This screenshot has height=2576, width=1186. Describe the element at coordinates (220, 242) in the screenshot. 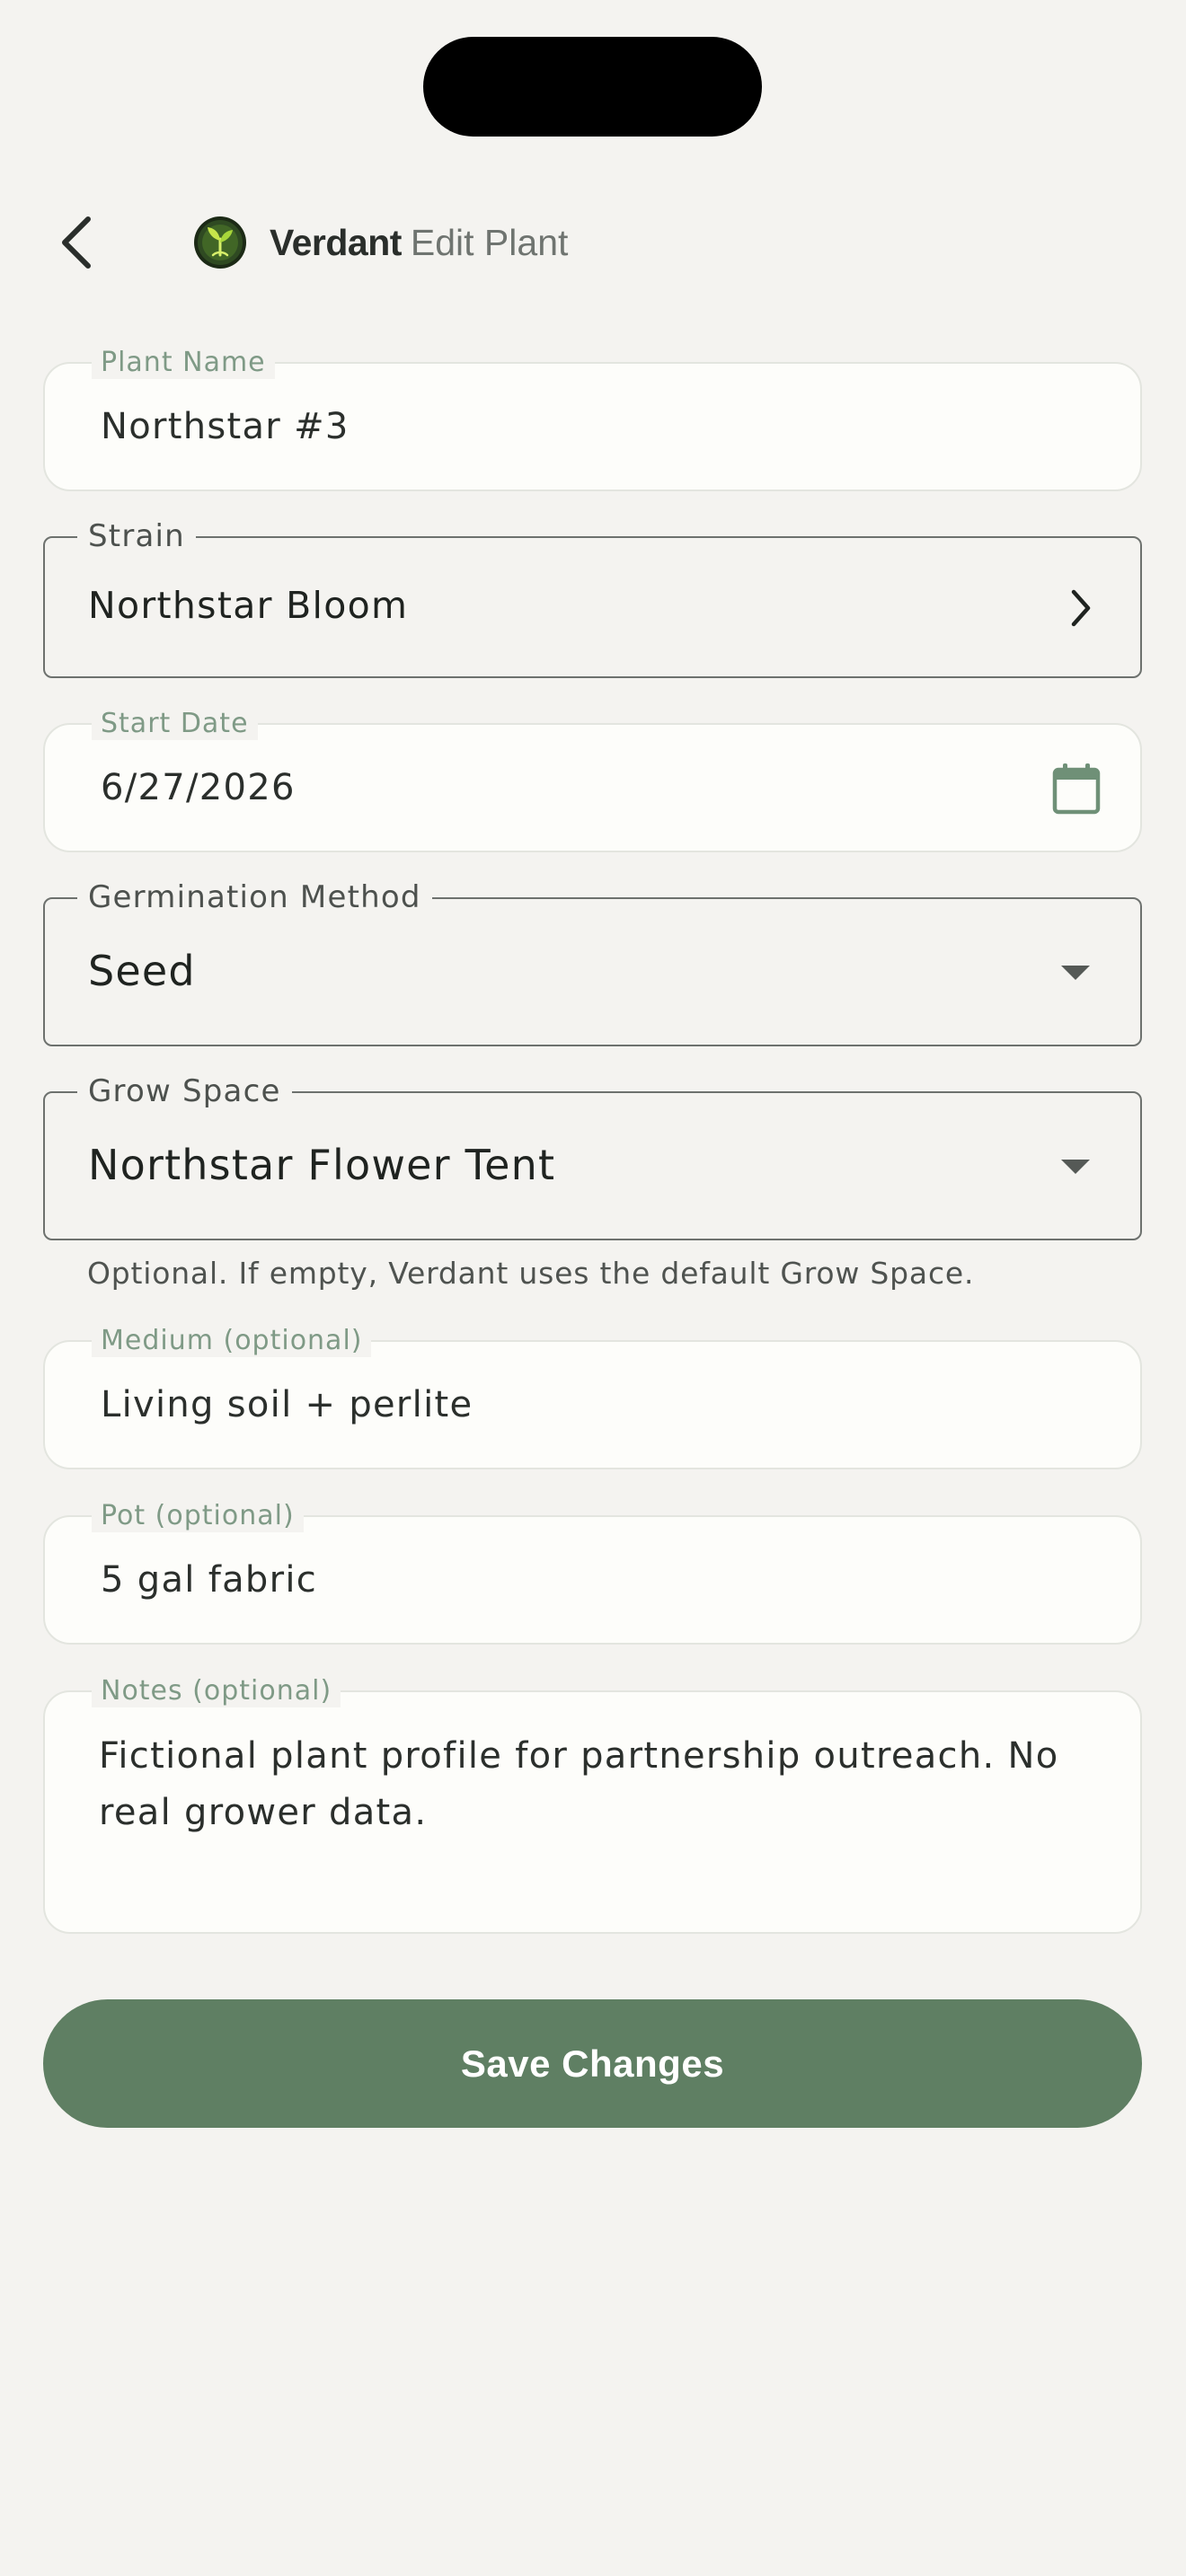

I see `verdant-logo-icon` at that location.